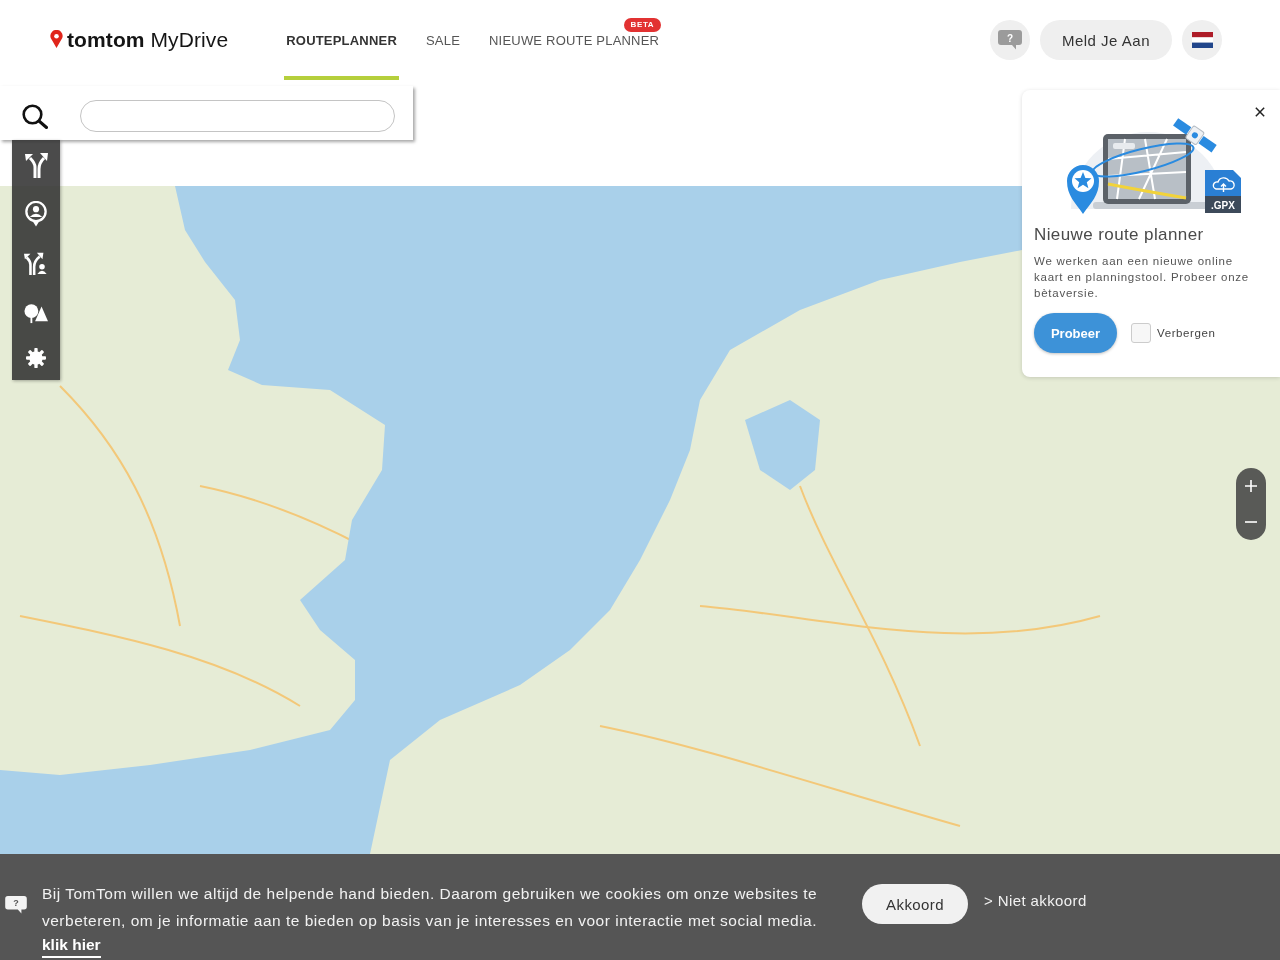 The image size is (1280, 960). What do you see at coordinates (1141, 333) in the screenshot?
I see `checkbox` at bounding box center [1141, 333].